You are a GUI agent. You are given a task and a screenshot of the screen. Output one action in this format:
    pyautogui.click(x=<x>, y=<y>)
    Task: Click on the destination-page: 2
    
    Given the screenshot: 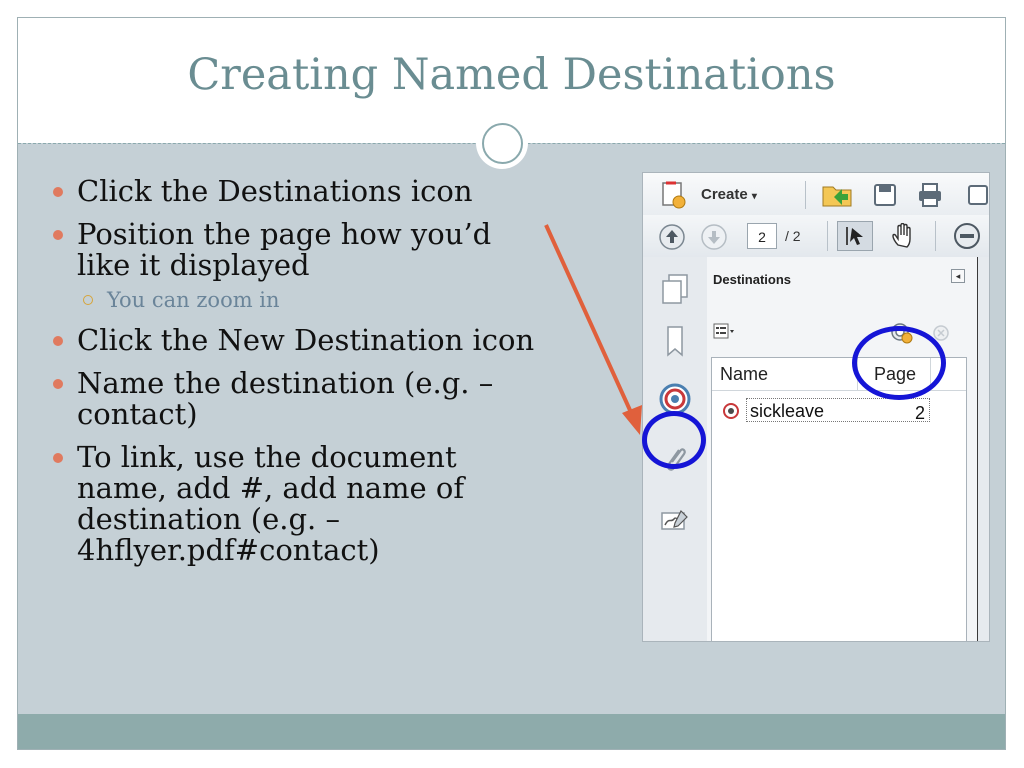 What is the action you would take?
    pyautogui.click(x=919, y=413)
    